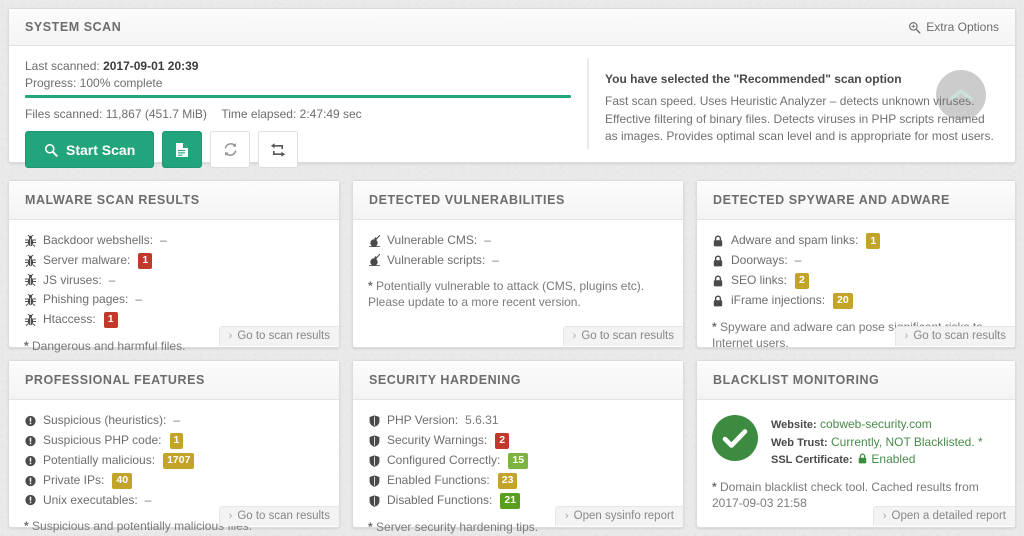 Image resolution: width=1024 pixels, height=536 pixels. What do you see at coordinates (94, 83) in the screenshot?
I see `progress-label: Progress: 100% complete` at bounding box center [94, 83].